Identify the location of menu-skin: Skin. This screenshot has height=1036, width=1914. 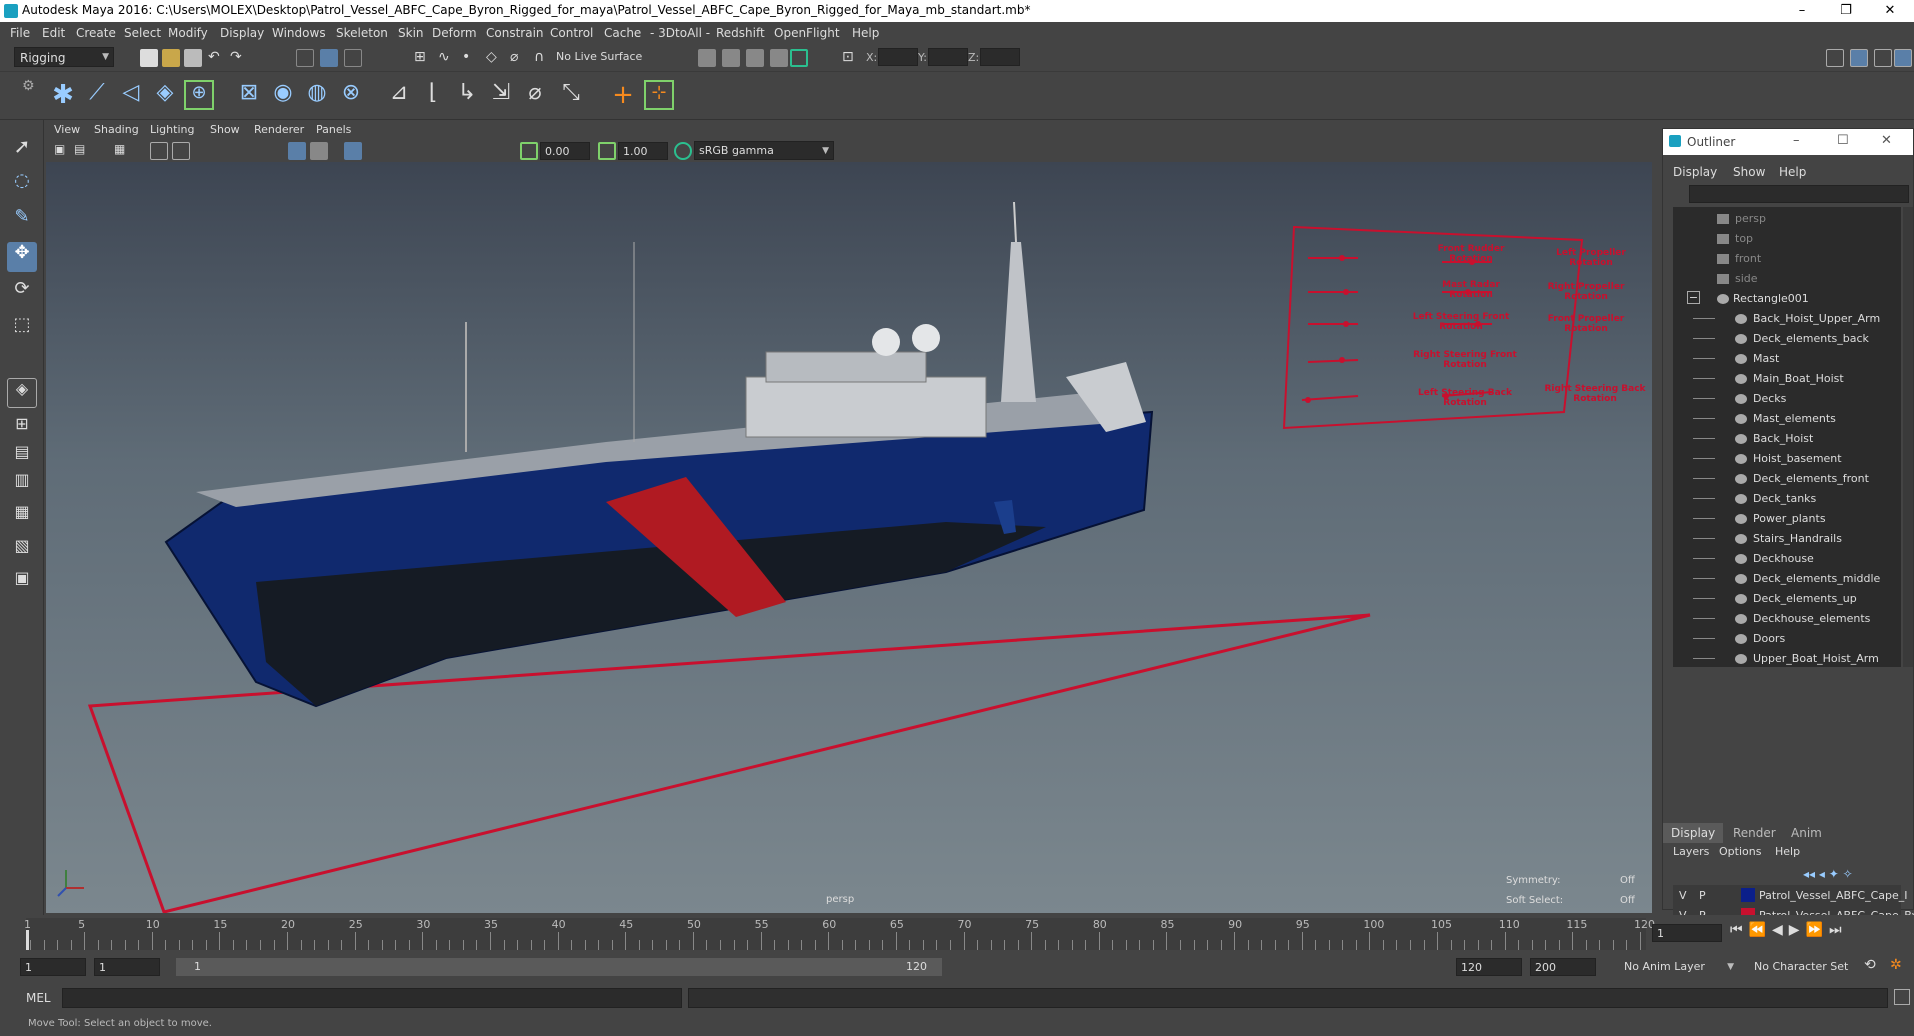
(411, 33).